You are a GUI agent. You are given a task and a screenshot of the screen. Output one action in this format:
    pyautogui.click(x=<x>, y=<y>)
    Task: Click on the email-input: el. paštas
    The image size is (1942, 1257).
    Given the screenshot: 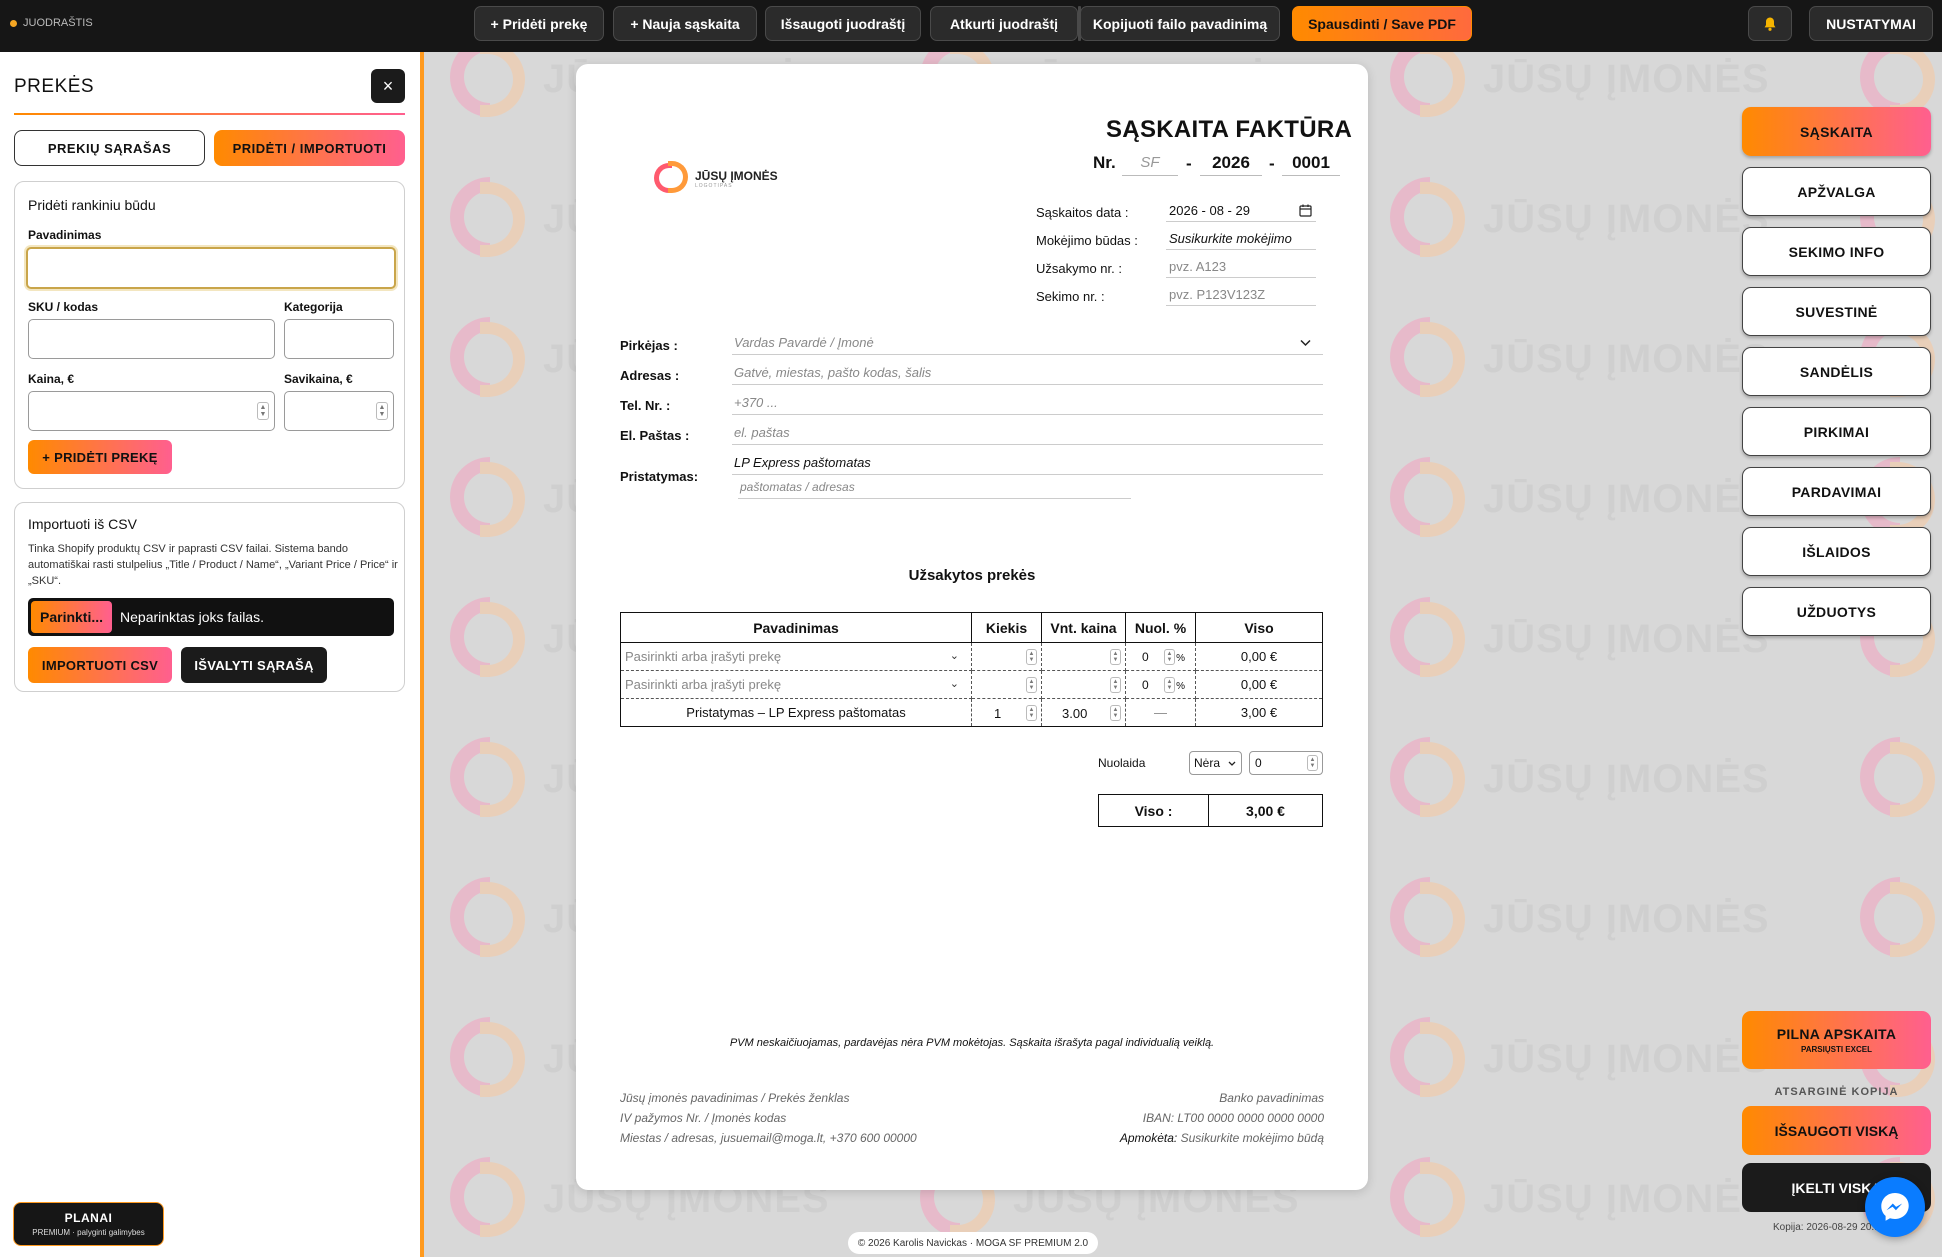 What is the action you would take?
    pyautogui.click(x=1027, y=433)
    